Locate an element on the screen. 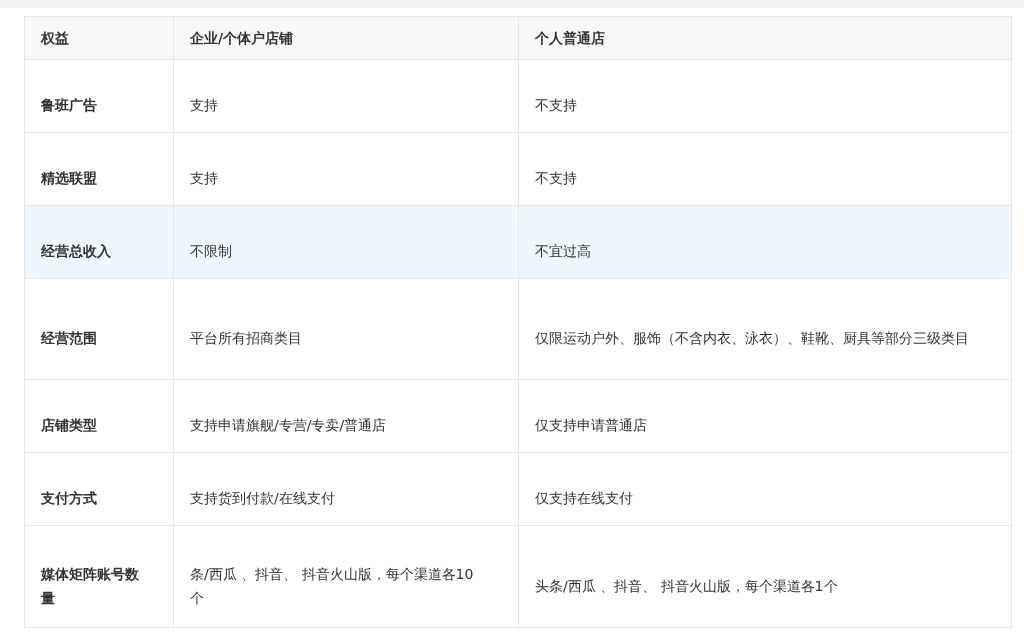 The height and width of the screenshot is (633, 1024). column-header: 个人普通店 is located at coordinates (570, 38).